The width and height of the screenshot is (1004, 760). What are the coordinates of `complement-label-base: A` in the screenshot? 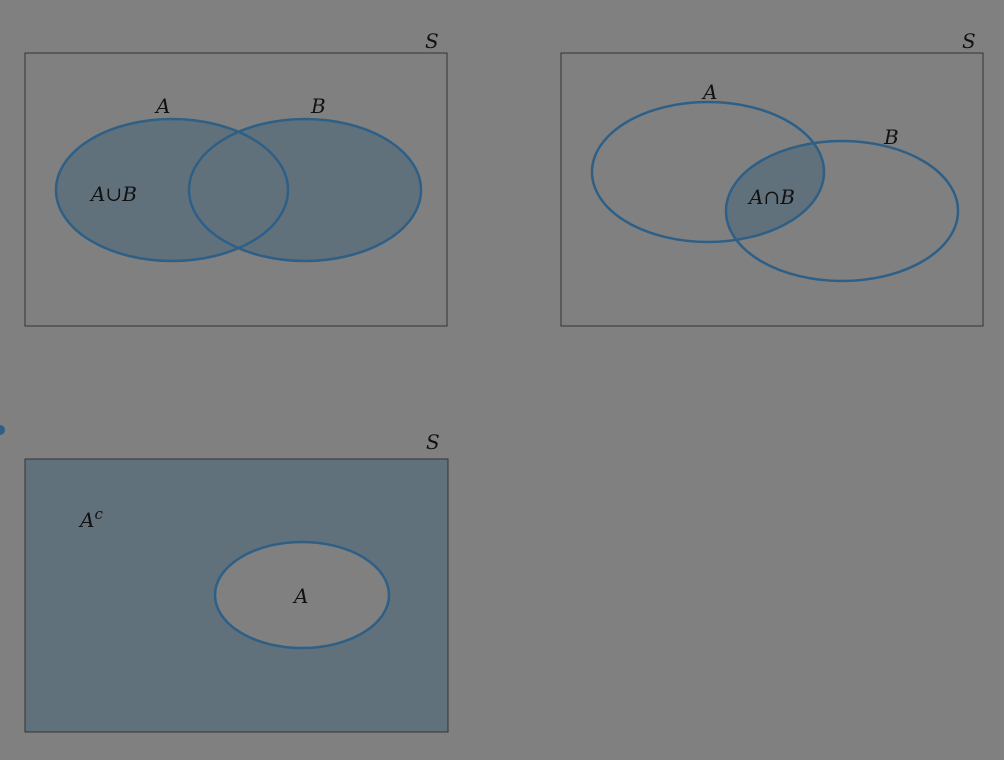 It's located at (86, 520).